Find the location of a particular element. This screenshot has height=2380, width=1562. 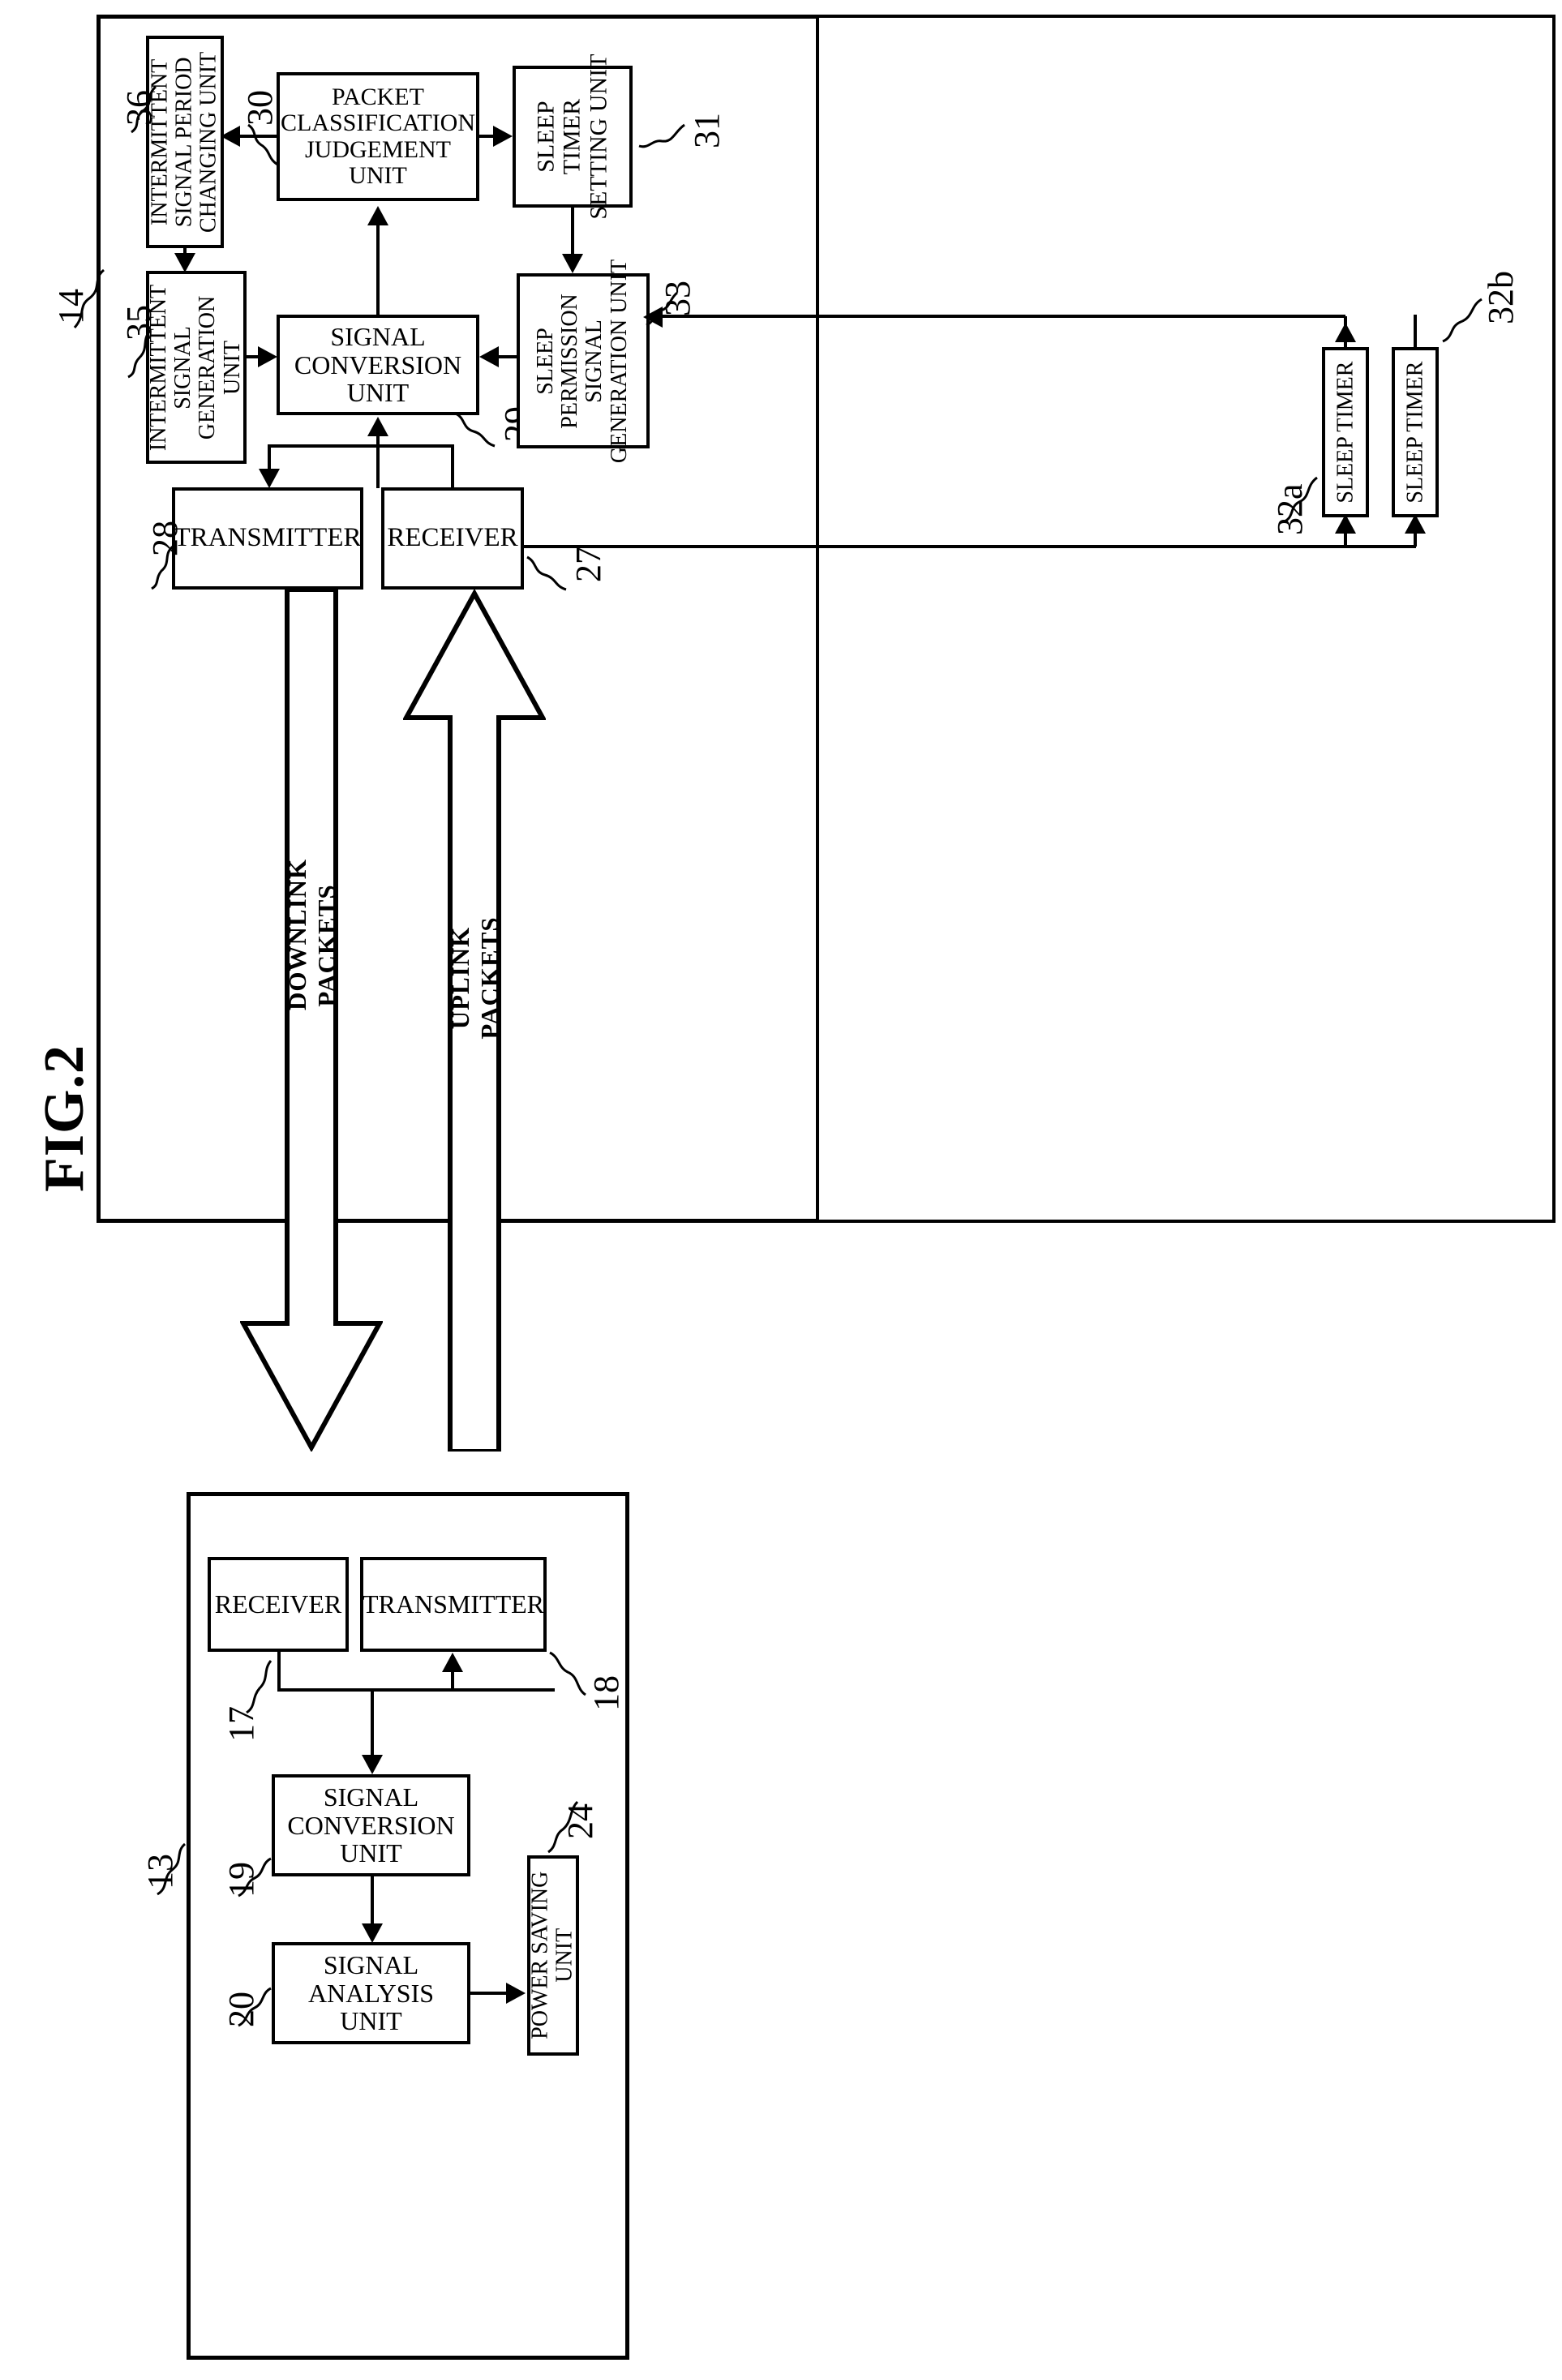

downlink-line-2: PACKETS is located at coordinates (327, 945).